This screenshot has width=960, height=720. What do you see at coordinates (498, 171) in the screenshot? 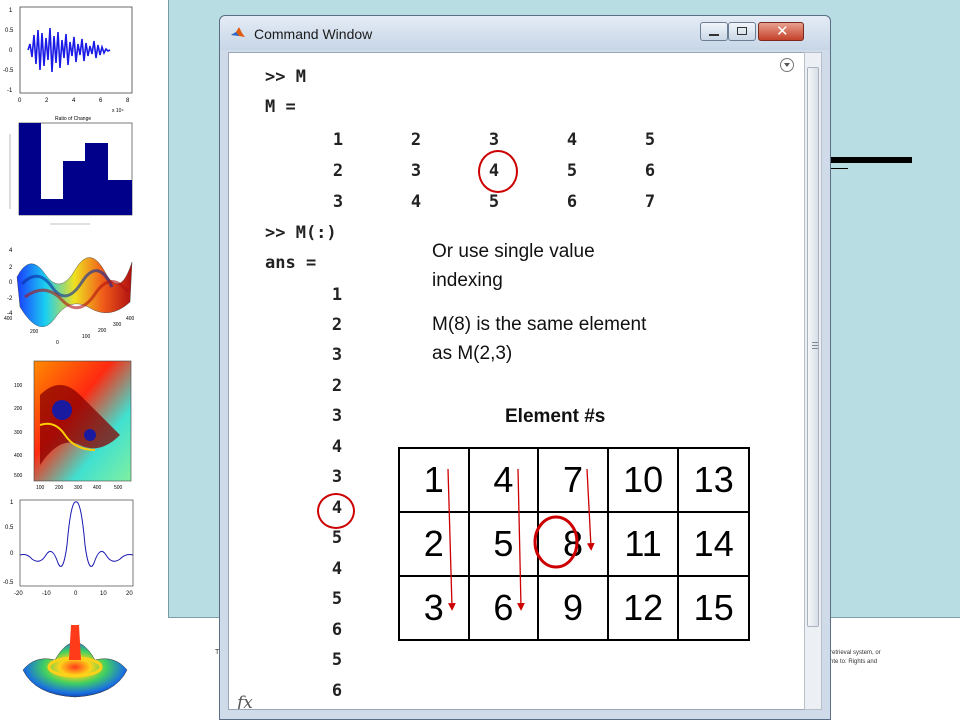
I see `highlight-circle-m23` at bounding box center [498, 171].